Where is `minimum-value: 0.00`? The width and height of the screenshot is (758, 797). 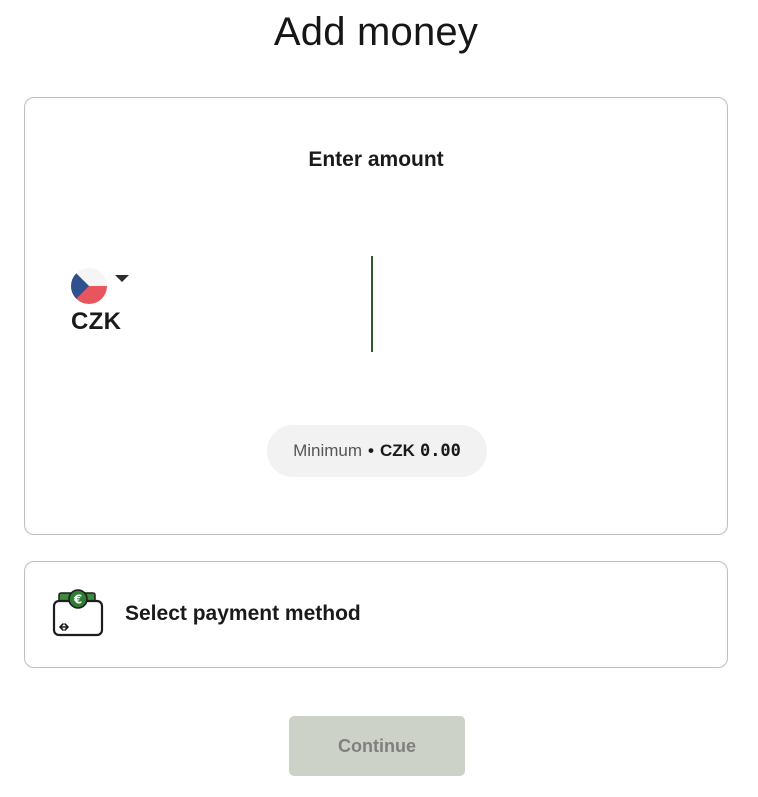
minimum-value: 0.00 is located at coordinates (440, 451).